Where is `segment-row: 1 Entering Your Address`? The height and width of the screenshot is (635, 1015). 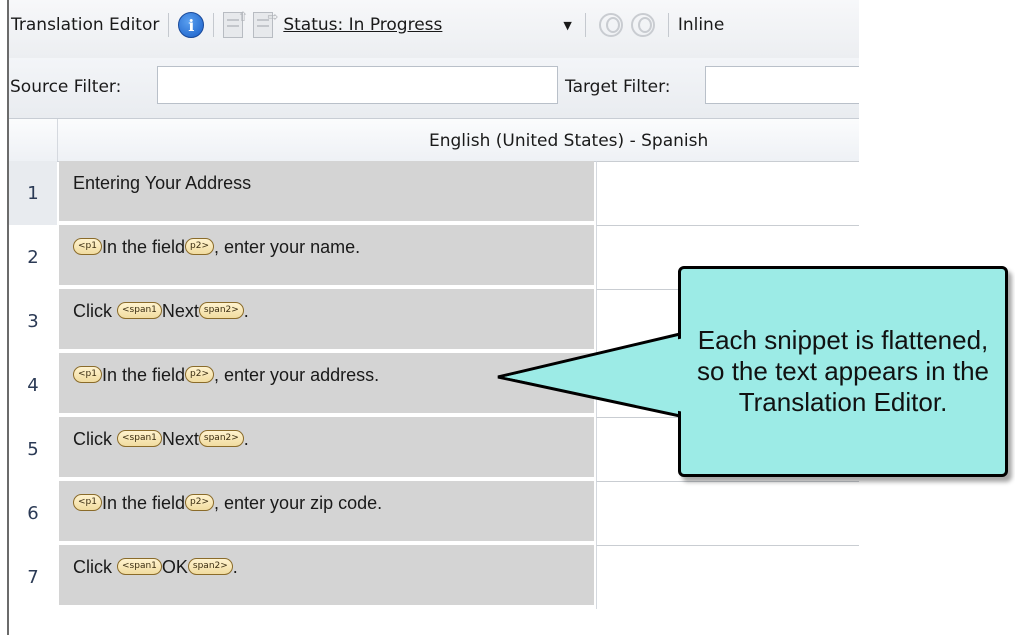 segment-row: 1 Entering Your Address is located at coordinates (434, 193).